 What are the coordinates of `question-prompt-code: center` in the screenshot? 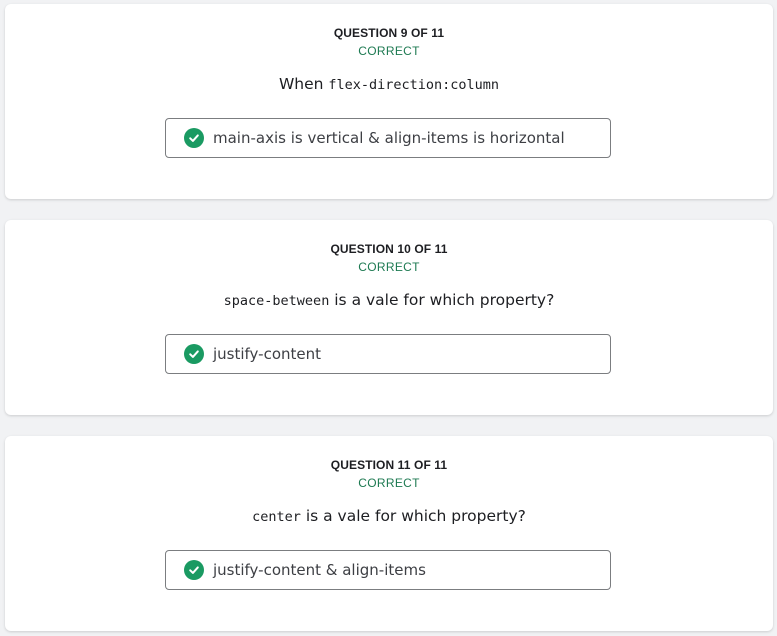 It's located at (276, 517).